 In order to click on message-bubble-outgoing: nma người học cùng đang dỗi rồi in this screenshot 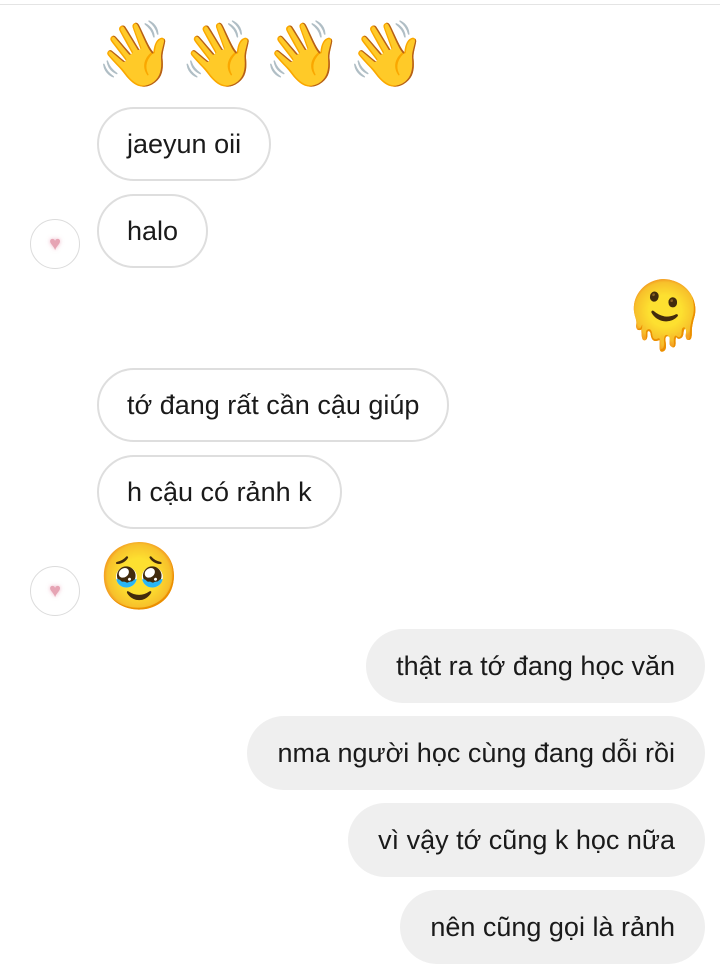, I will do `click(476, 753)`.